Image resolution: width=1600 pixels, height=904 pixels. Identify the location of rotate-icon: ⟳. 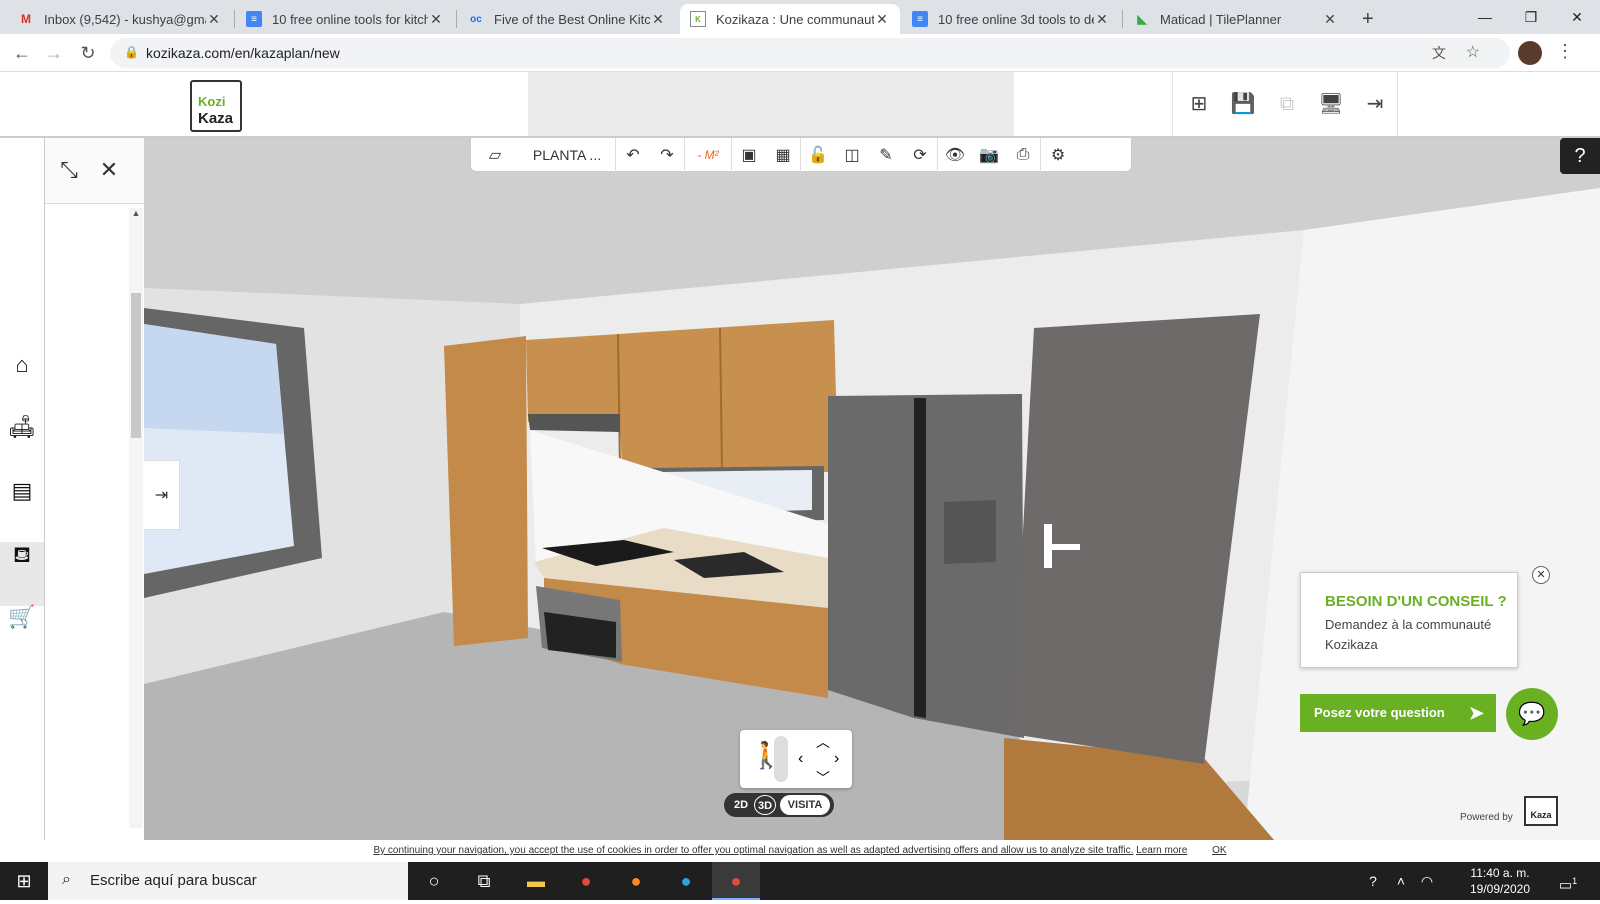
(920, 155).